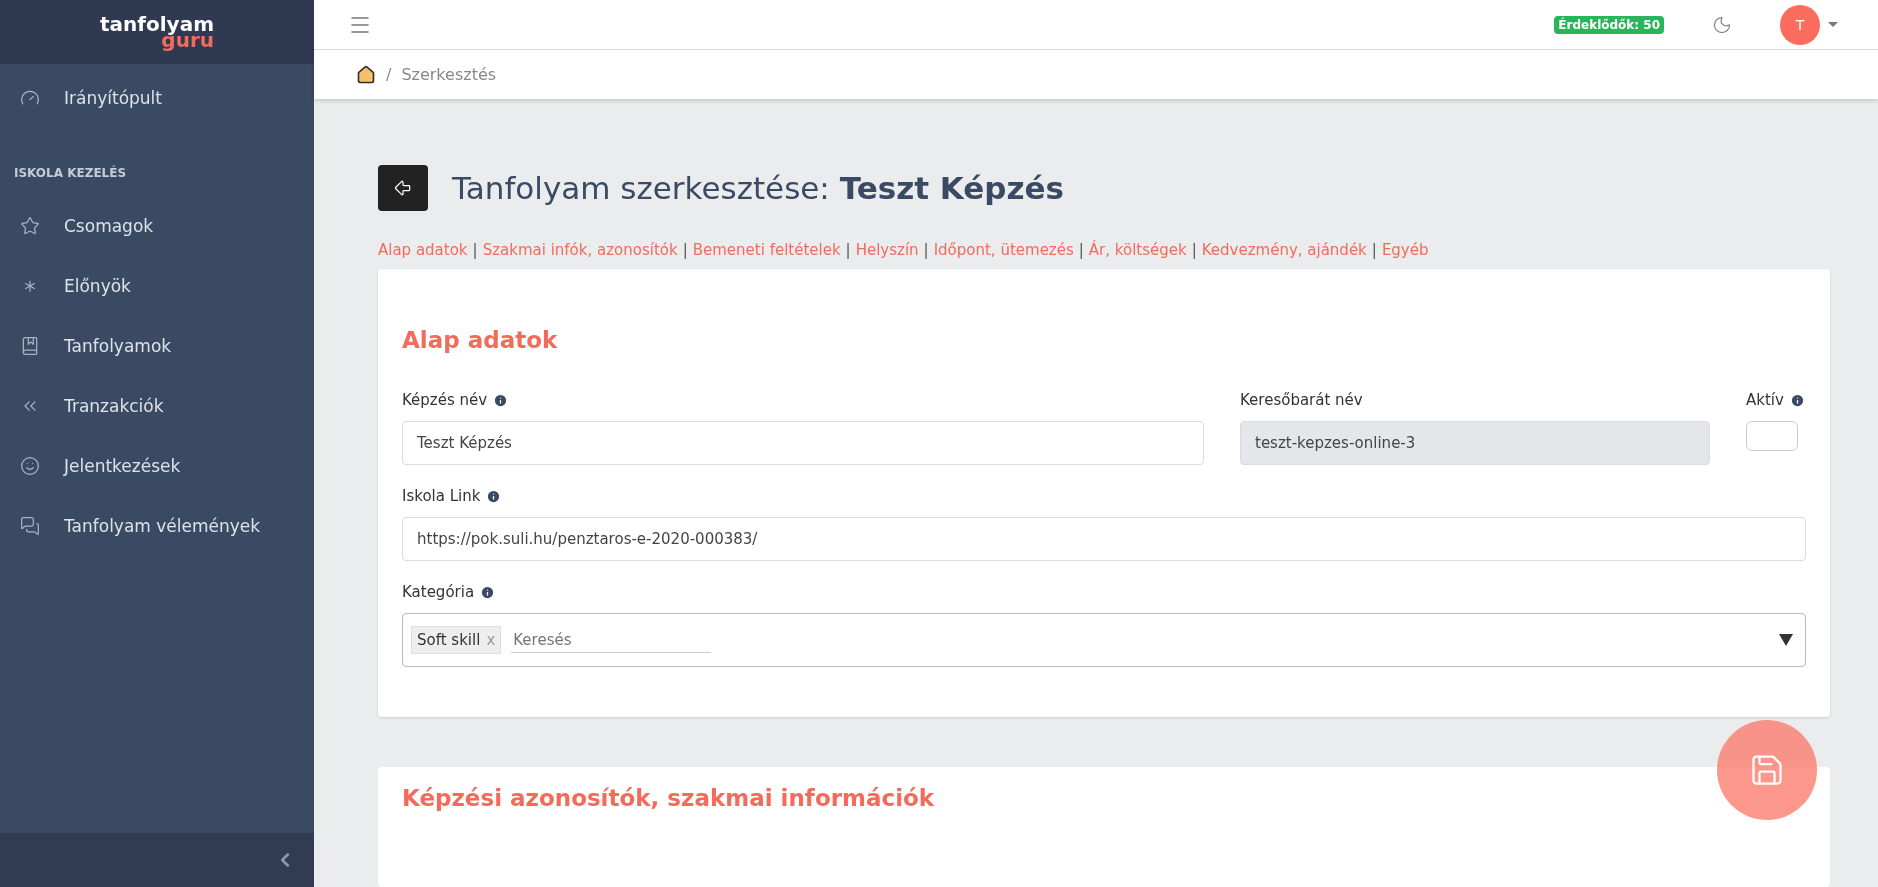  I want to click on card-title: Alap adatok, so click(480, 340).